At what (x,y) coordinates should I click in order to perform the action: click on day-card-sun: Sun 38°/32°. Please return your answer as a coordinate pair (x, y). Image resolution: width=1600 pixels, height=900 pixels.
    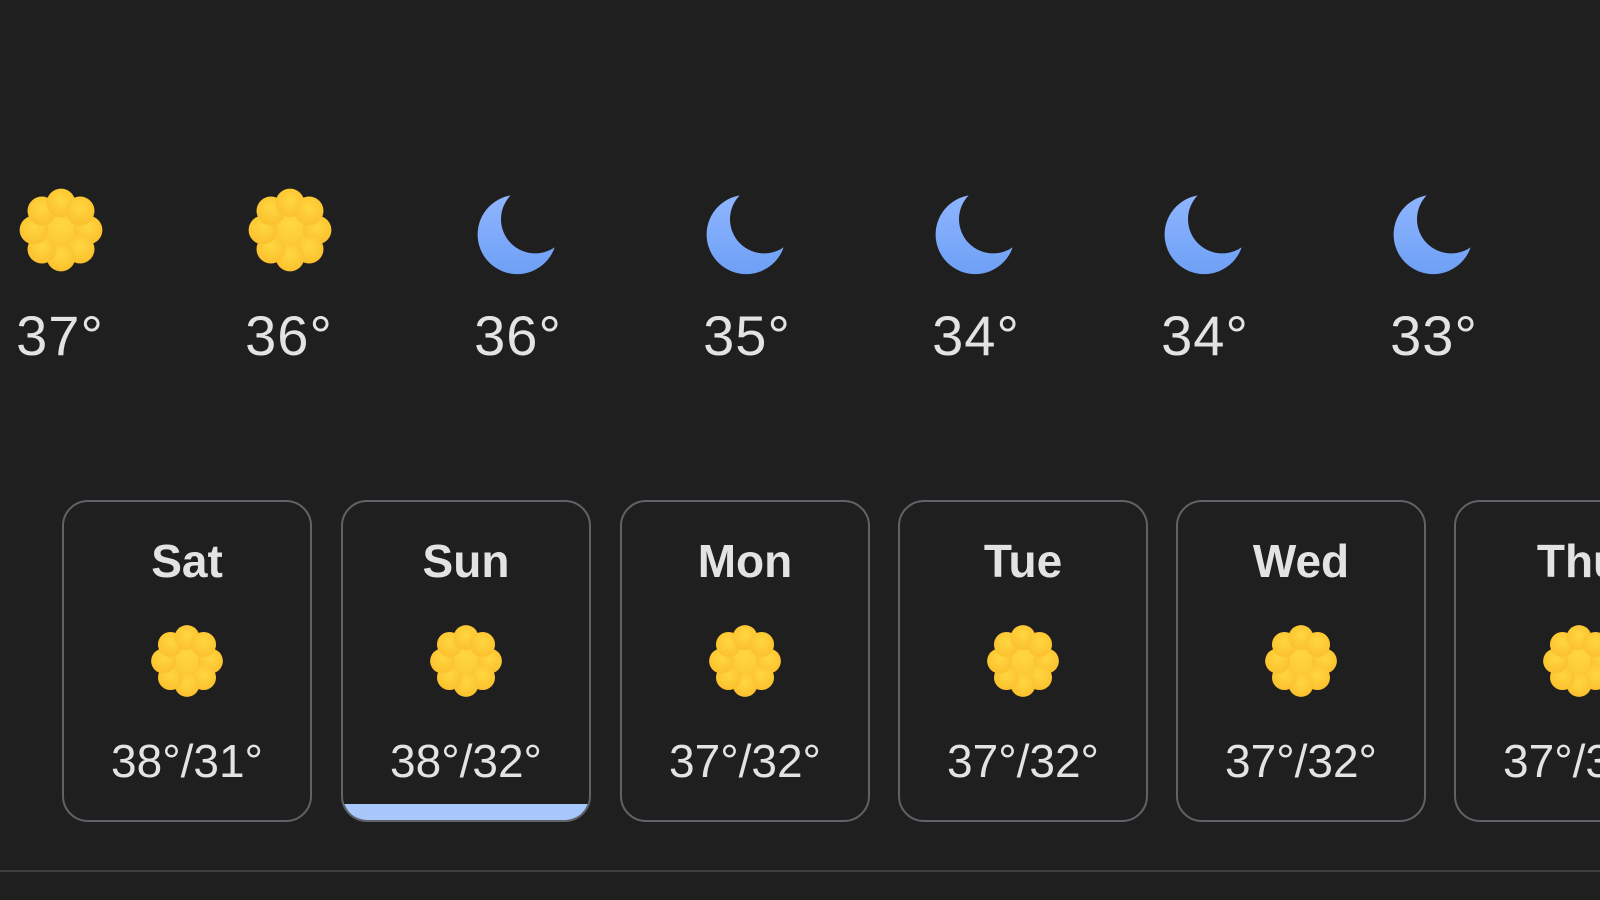
    Looking at the image, I should click on (466, 661).